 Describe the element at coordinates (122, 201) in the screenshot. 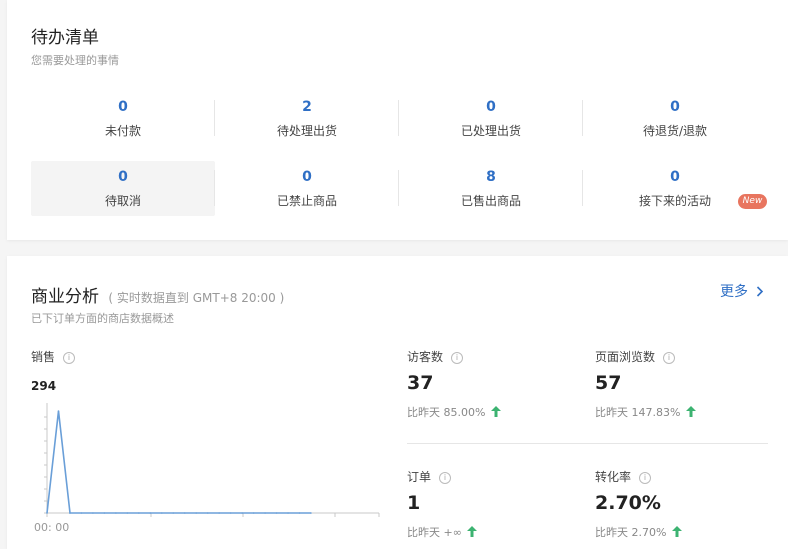

I see `todo-label: 待取消` at that location.